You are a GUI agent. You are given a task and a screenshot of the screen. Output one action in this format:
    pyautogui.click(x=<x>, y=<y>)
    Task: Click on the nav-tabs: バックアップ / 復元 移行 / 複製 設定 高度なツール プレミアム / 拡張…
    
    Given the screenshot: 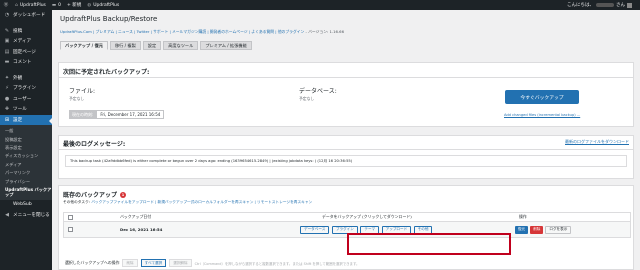 What is the action you would take?
    pyautogui.click(x=156, y=45)
    